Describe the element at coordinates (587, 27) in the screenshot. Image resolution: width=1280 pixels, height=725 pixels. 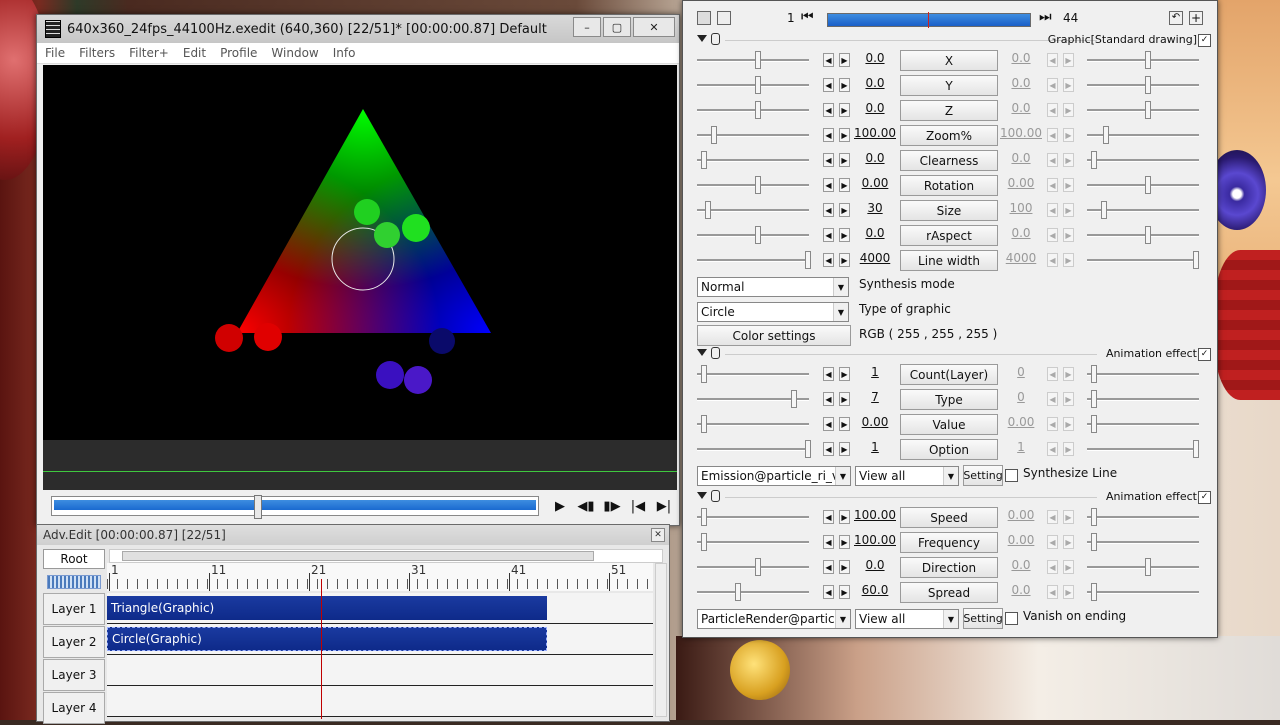
I see `minimize-button: –` at that location.